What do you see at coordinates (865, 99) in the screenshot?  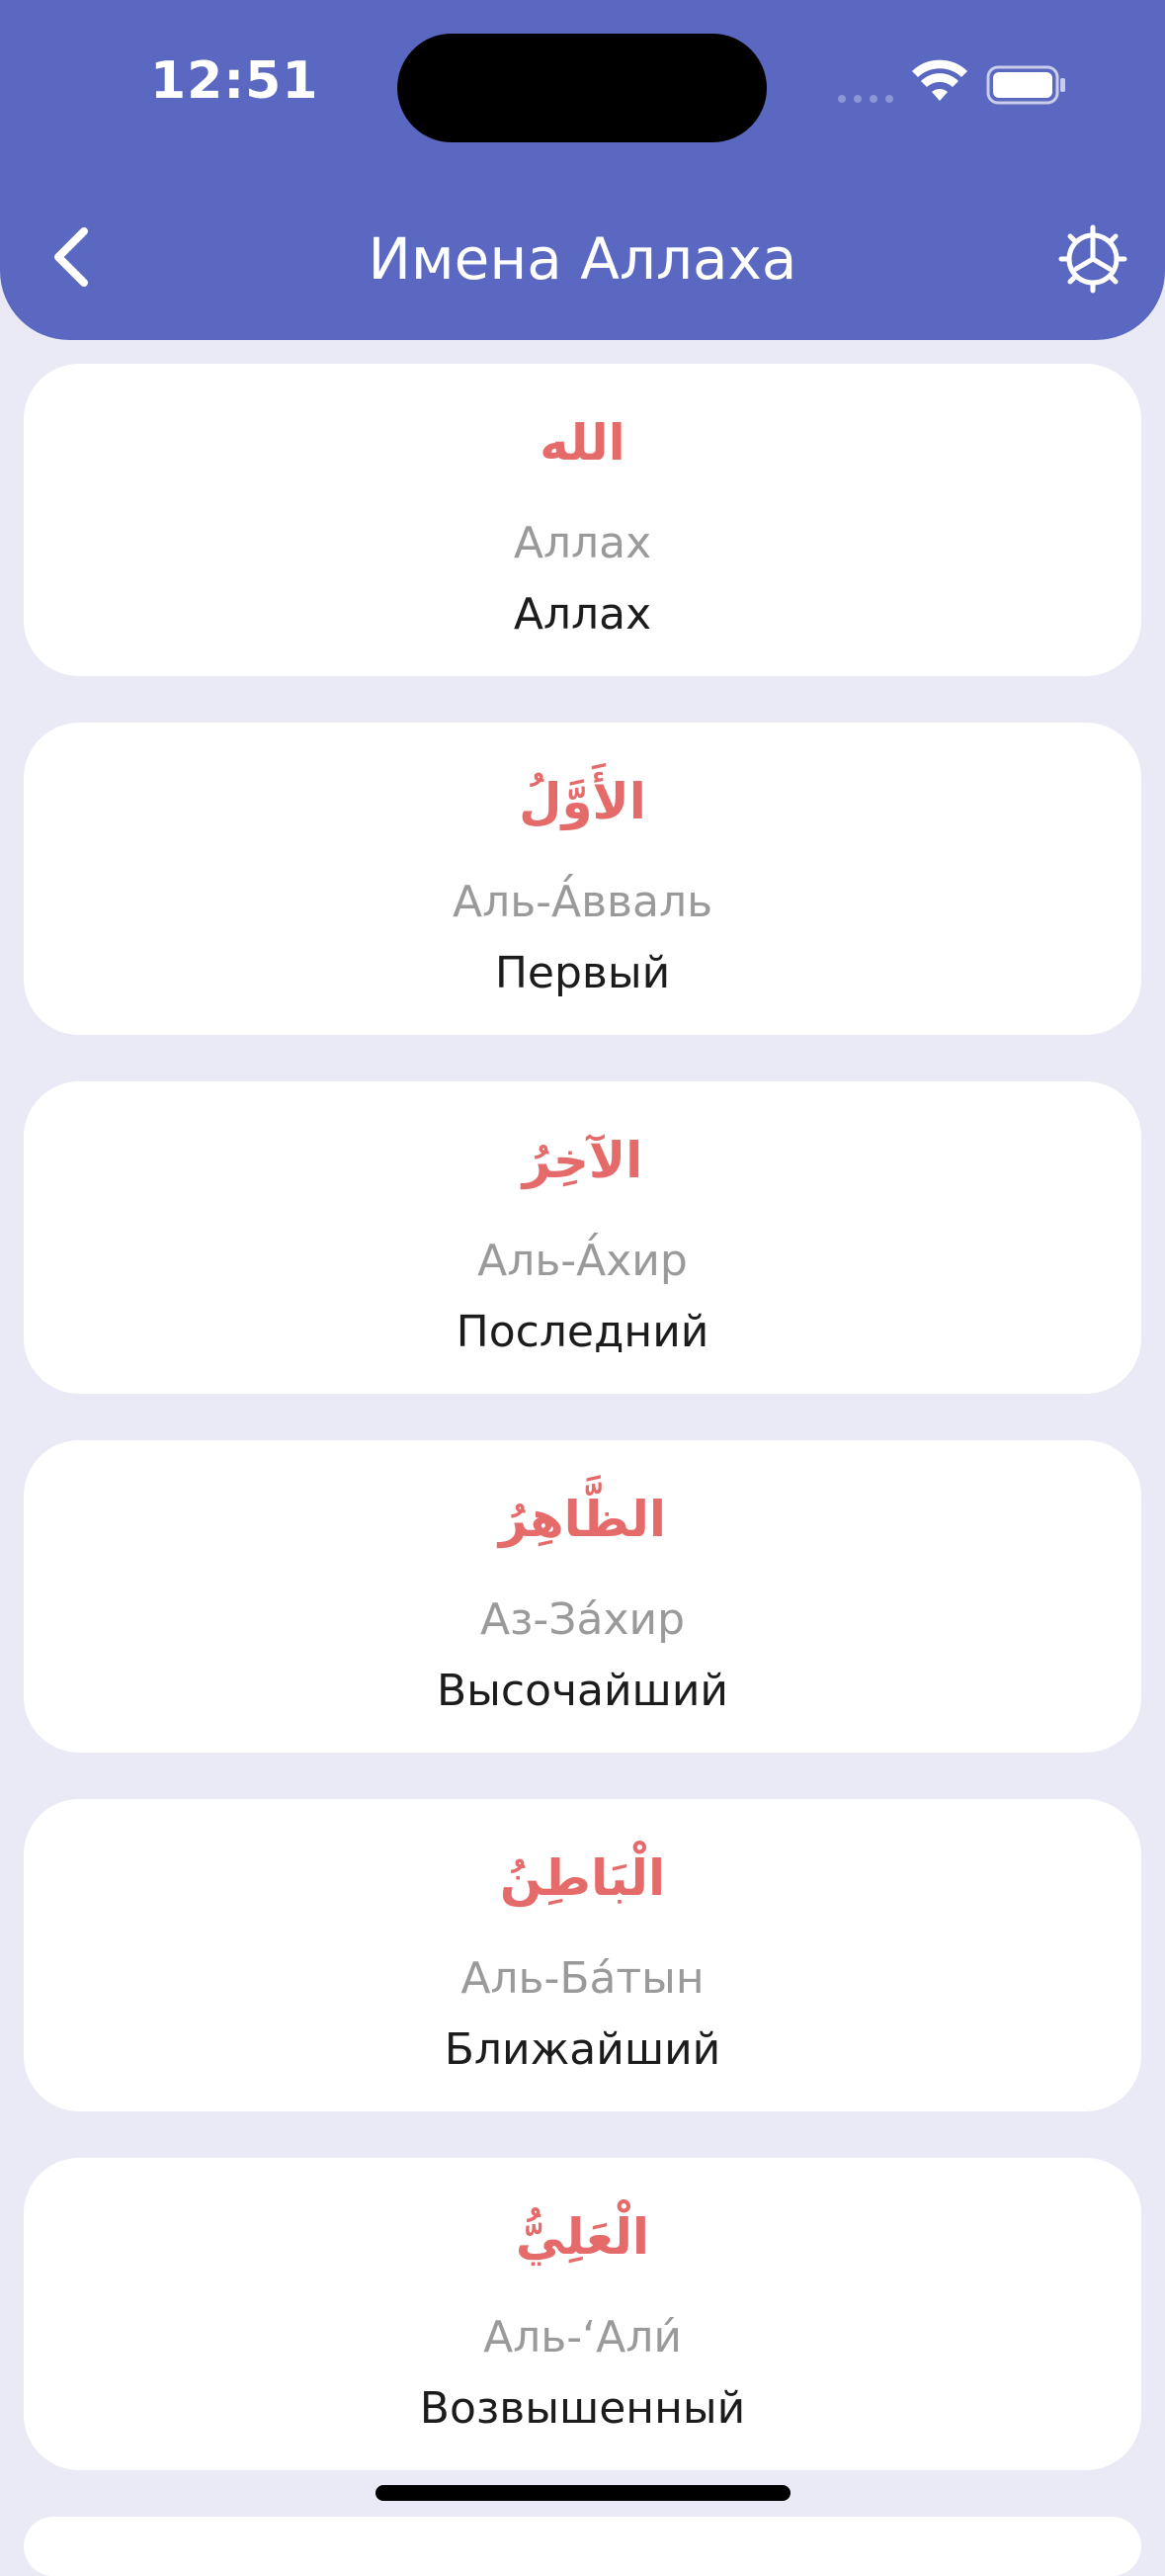 I see `cellular-signal-icon` at bounding box center [865, 99].